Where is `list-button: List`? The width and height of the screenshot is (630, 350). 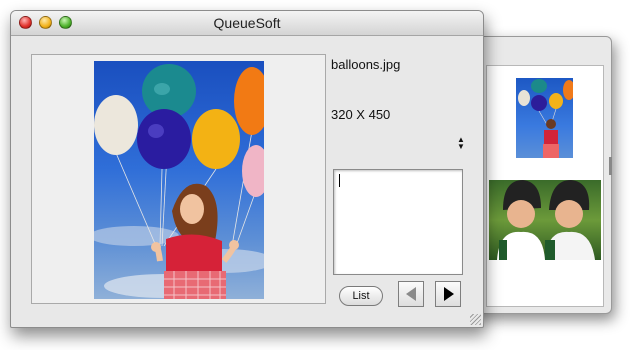 list-button: List is located at coordinates (361, 296).